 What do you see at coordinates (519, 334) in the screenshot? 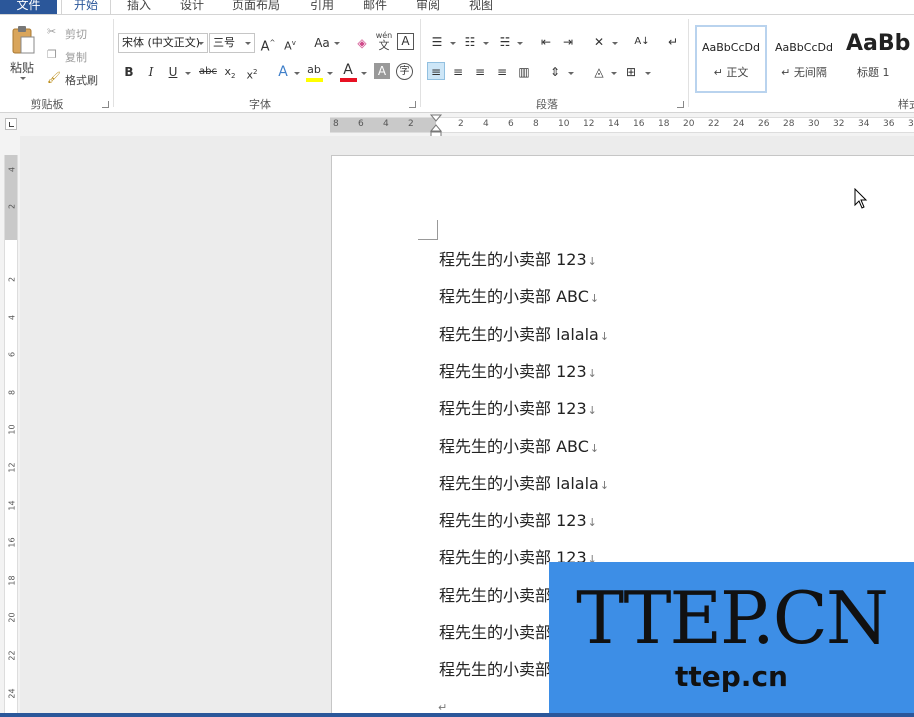
I see `document-line-text: 程先生的小卖部 lalala` at bounding box center [519, 334].